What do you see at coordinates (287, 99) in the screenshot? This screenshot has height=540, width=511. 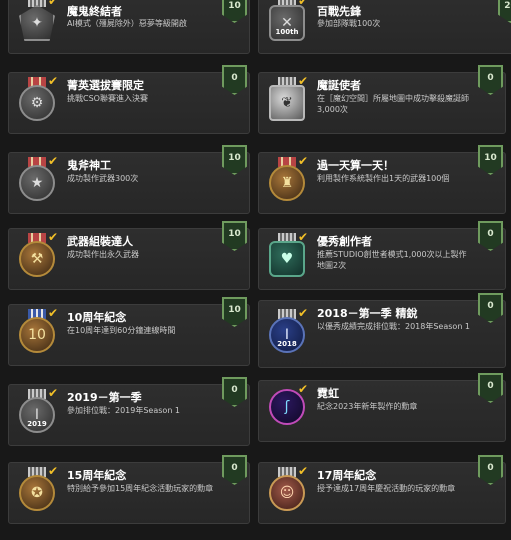 I see `eagle-emblem-icon: ❦ ✔` at bounding box center [287, 99].